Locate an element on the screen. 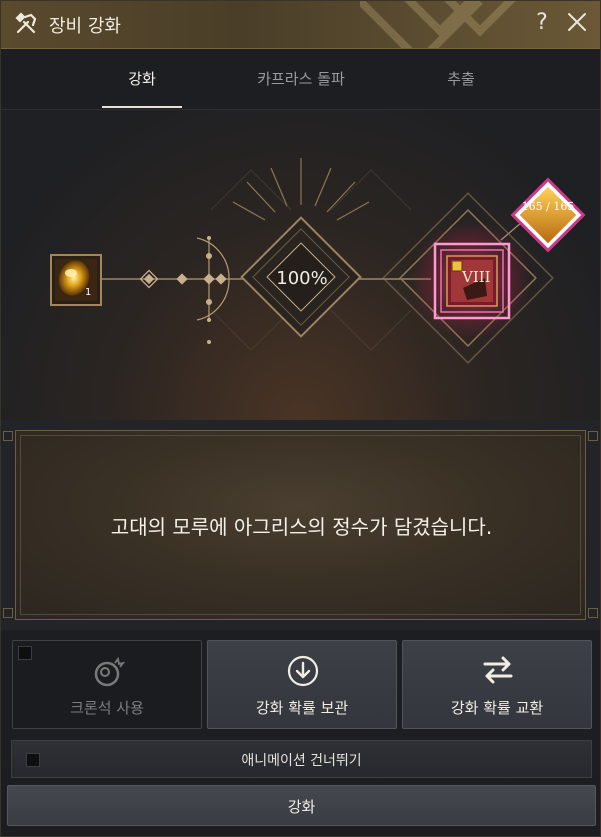  title-bar: 장비 강화 ? is located at coordinates (300, 25).